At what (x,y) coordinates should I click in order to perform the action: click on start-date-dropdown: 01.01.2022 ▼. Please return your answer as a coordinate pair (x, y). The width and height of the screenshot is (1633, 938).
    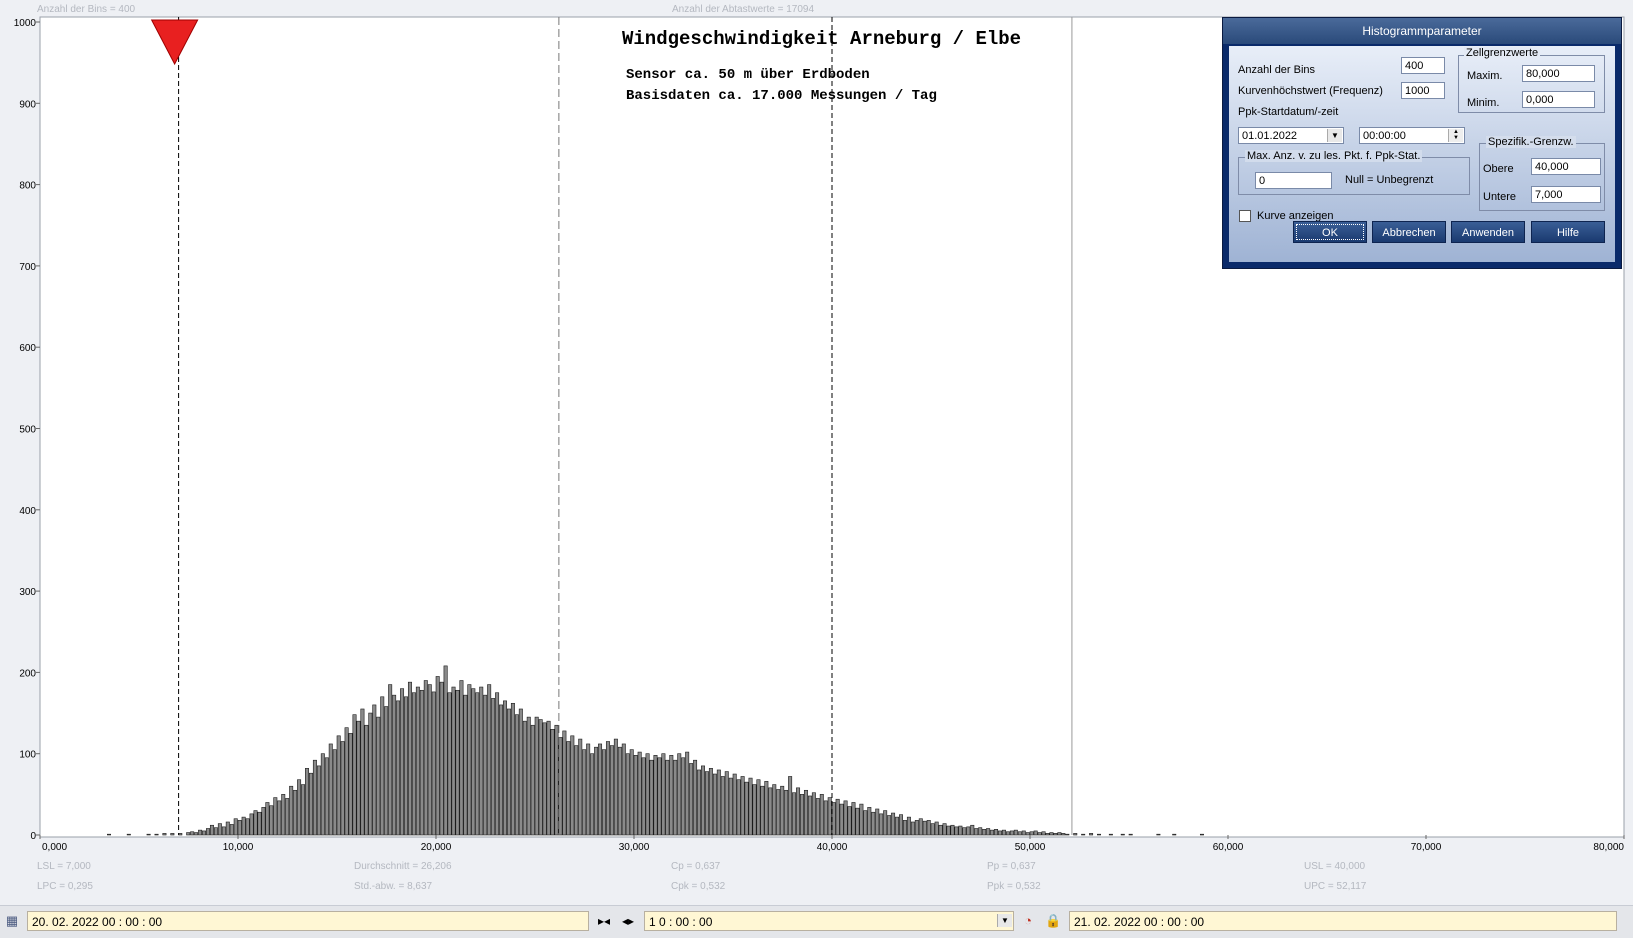
    Looking at the image, I should click on (1291, 135).